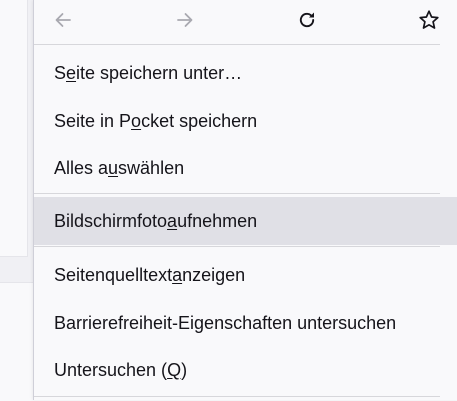 The height and width of the screenshot is (401, 457). Describe the element at coordinates (111, 369) in the screenshot. I see `menu-item-label: Untersuchen (` at that location.